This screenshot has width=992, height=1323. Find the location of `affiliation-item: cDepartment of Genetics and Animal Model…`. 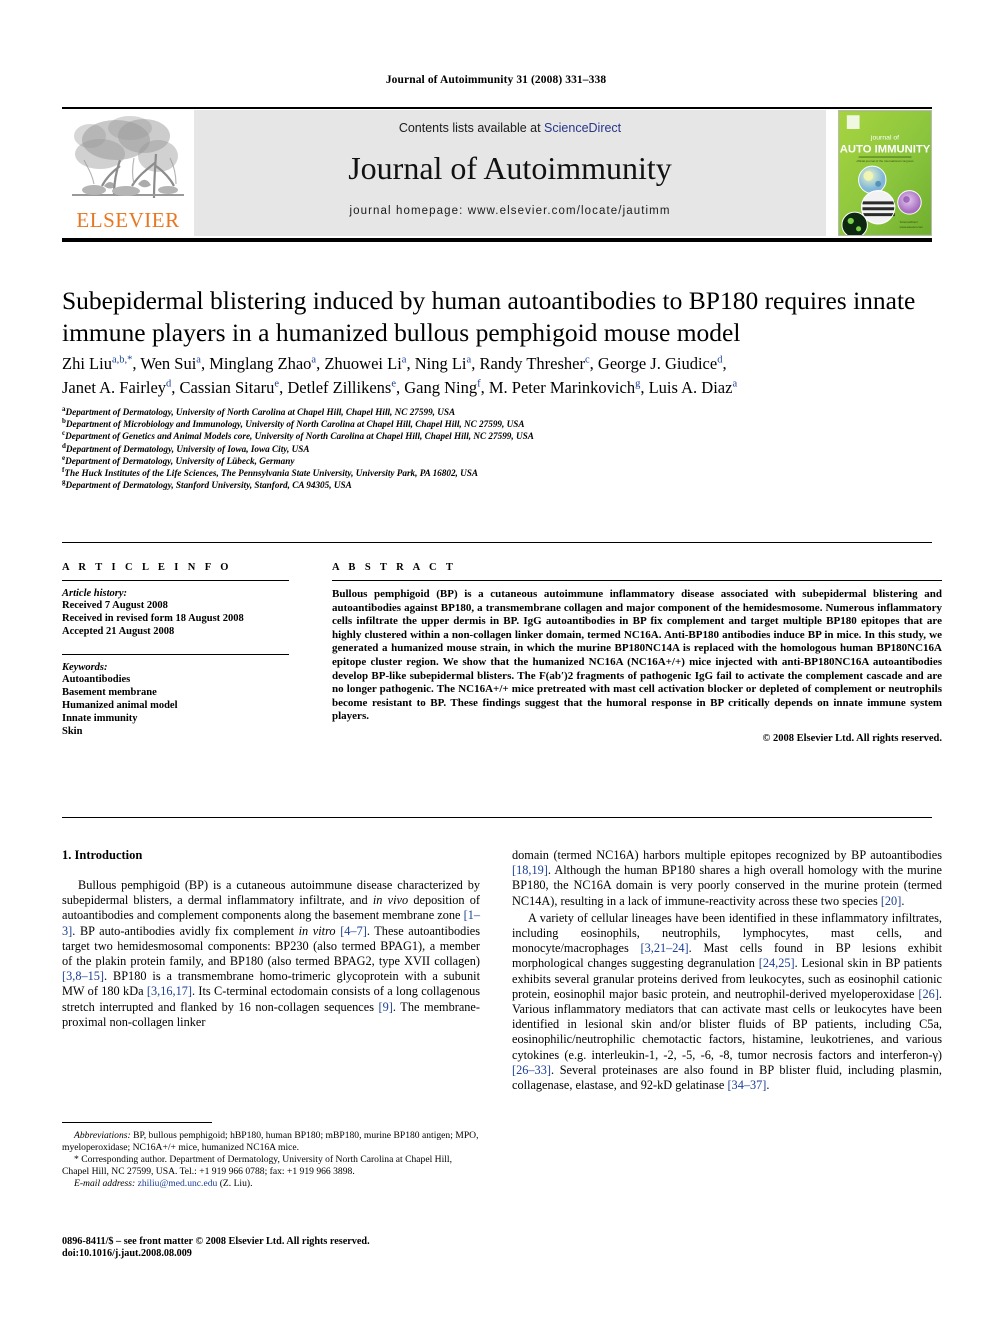

affiliation-item: cDepartment of Genetics and Animal Model… is located at coordinates (298, 435).